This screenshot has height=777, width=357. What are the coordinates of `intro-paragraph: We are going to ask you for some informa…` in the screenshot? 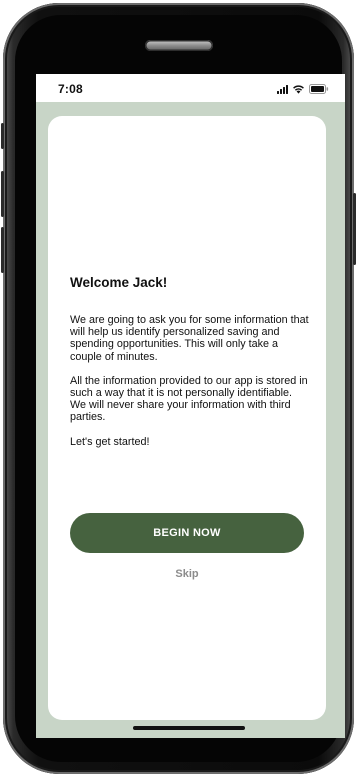 It's located at (189, 338).